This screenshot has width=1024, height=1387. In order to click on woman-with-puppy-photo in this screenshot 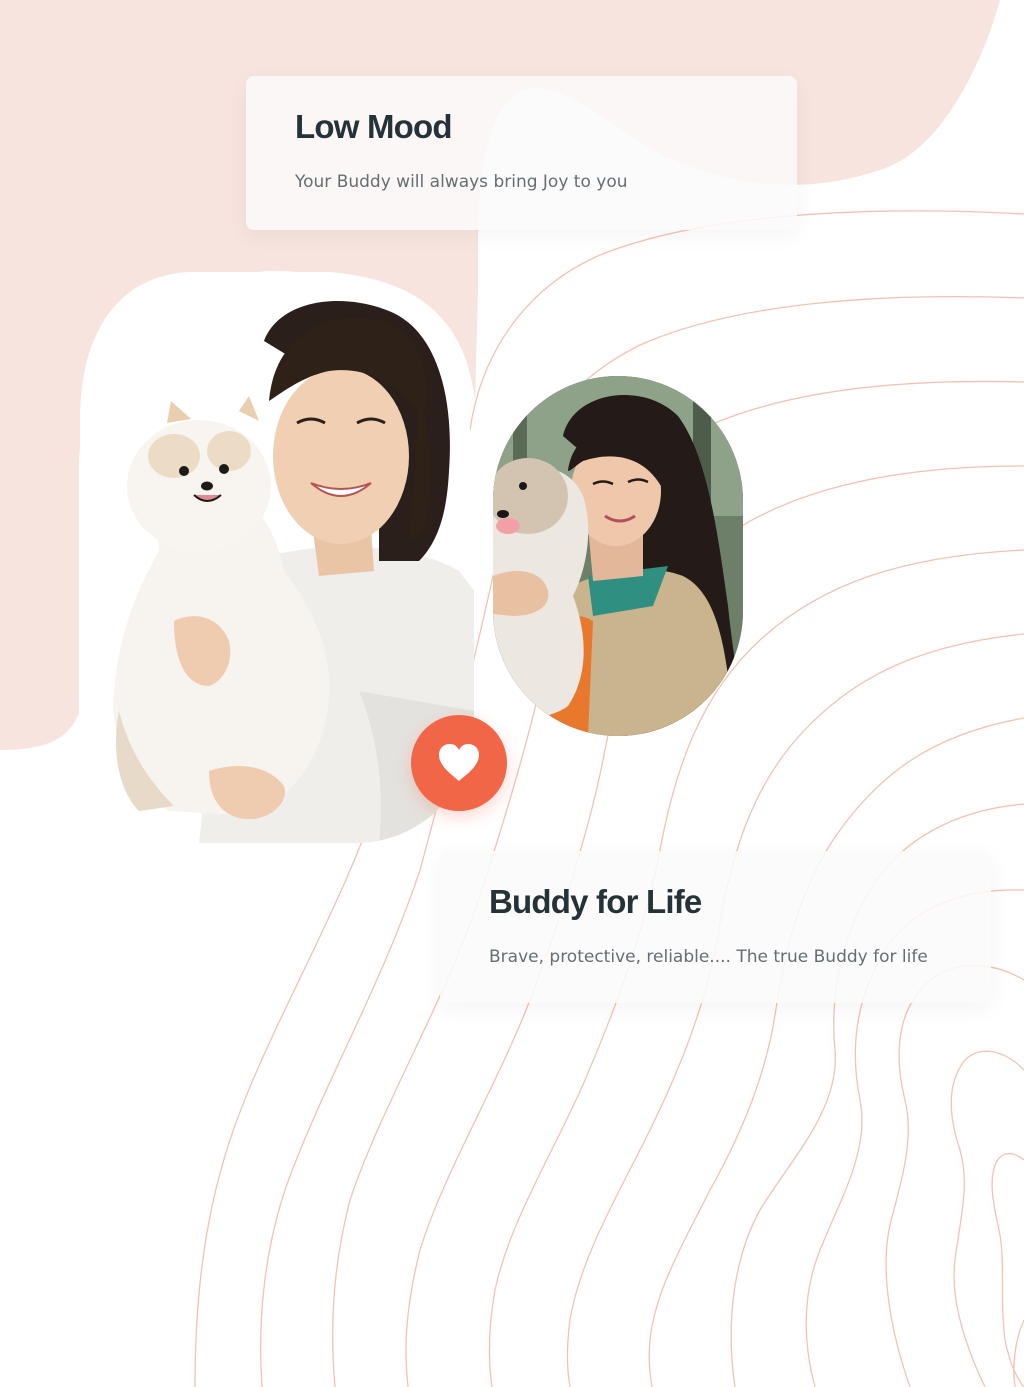, I will do `click(618, 556)`.